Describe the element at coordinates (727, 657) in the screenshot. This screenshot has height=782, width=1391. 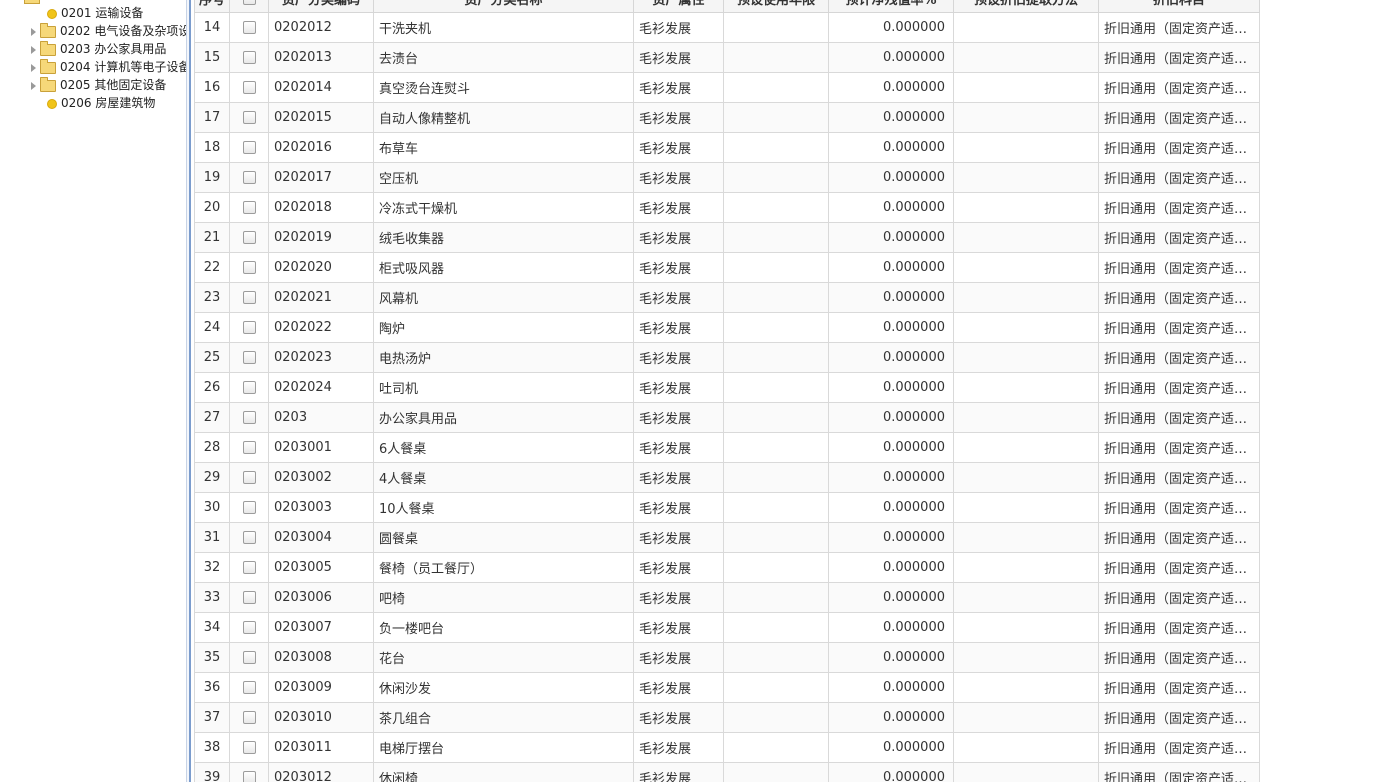
I see `table-row: 35 0203008 花台 毛衫发展 0.000000 折旧通用（固定资产适用）` at that location.